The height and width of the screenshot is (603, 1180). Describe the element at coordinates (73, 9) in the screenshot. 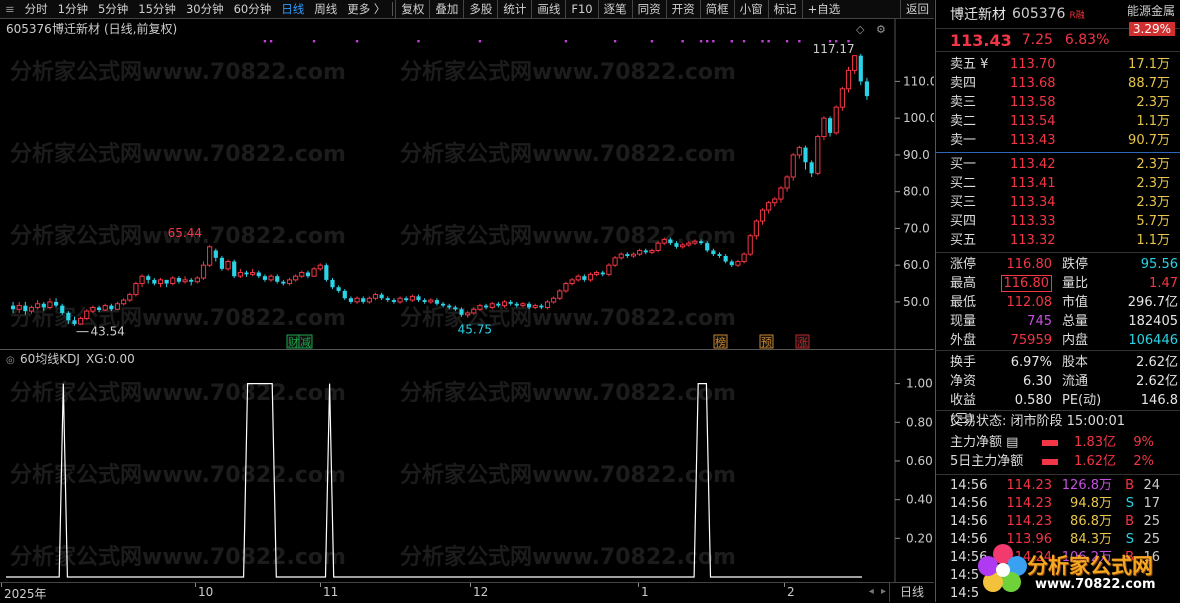

I see `period-tab-1: 1分钟` at that location.